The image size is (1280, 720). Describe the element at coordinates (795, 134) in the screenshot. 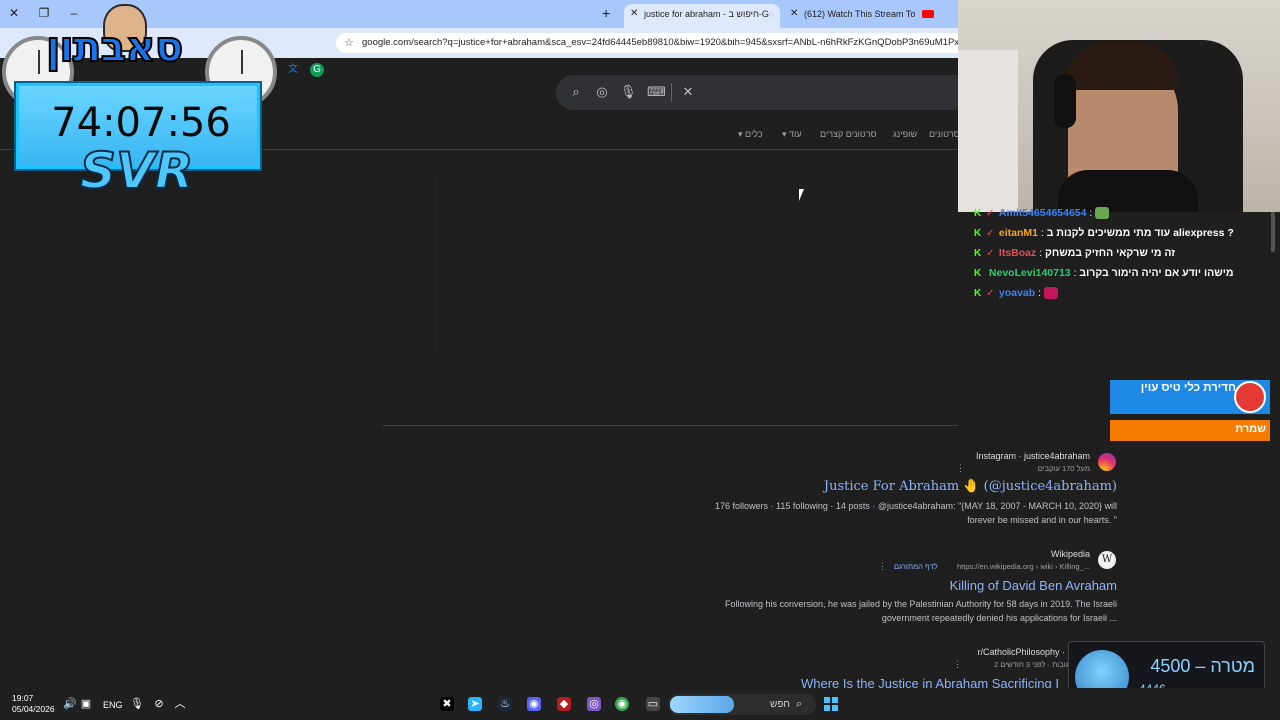

I see `tab-more-label: עוד` at that location.